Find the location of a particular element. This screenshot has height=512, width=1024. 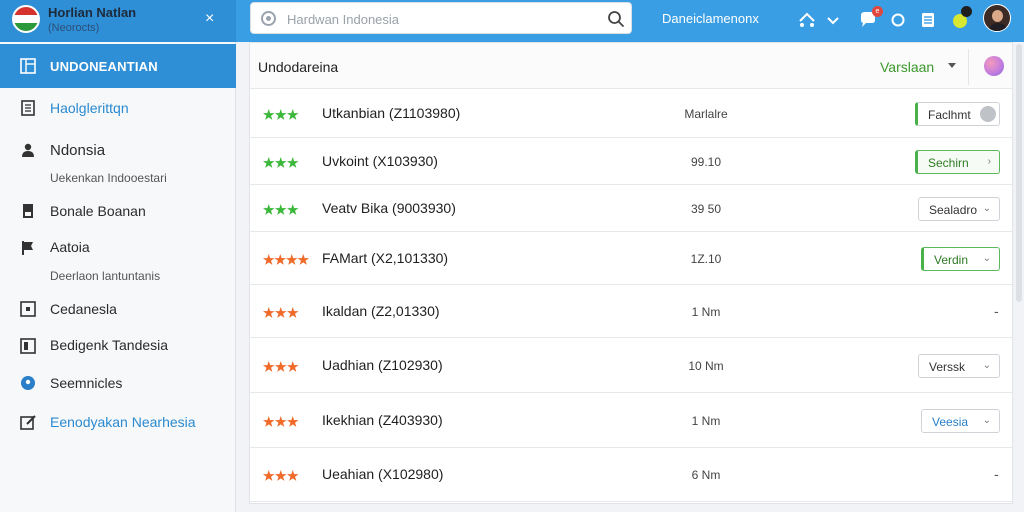

row-action-button: Sealadro ⌄ is located at coordinates (959, 209).